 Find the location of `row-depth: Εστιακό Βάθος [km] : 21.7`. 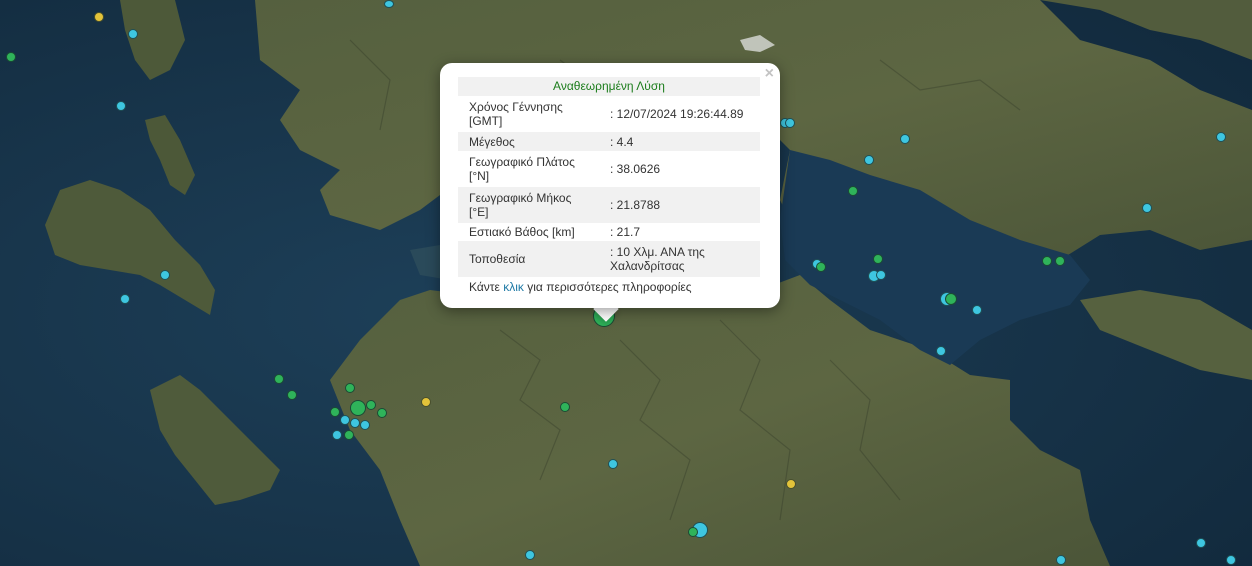

row-depth: Εστιακό Βάθος [km] : 21.7 is located at coordinates (609, 232).